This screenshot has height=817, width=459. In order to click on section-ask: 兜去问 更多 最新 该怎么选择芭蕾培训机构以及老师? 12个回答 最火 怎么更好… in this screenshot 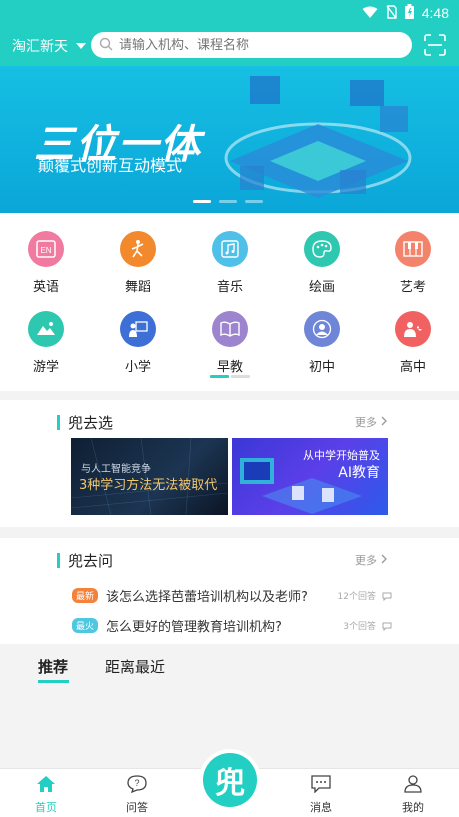, I will do `click(229, 591)`.